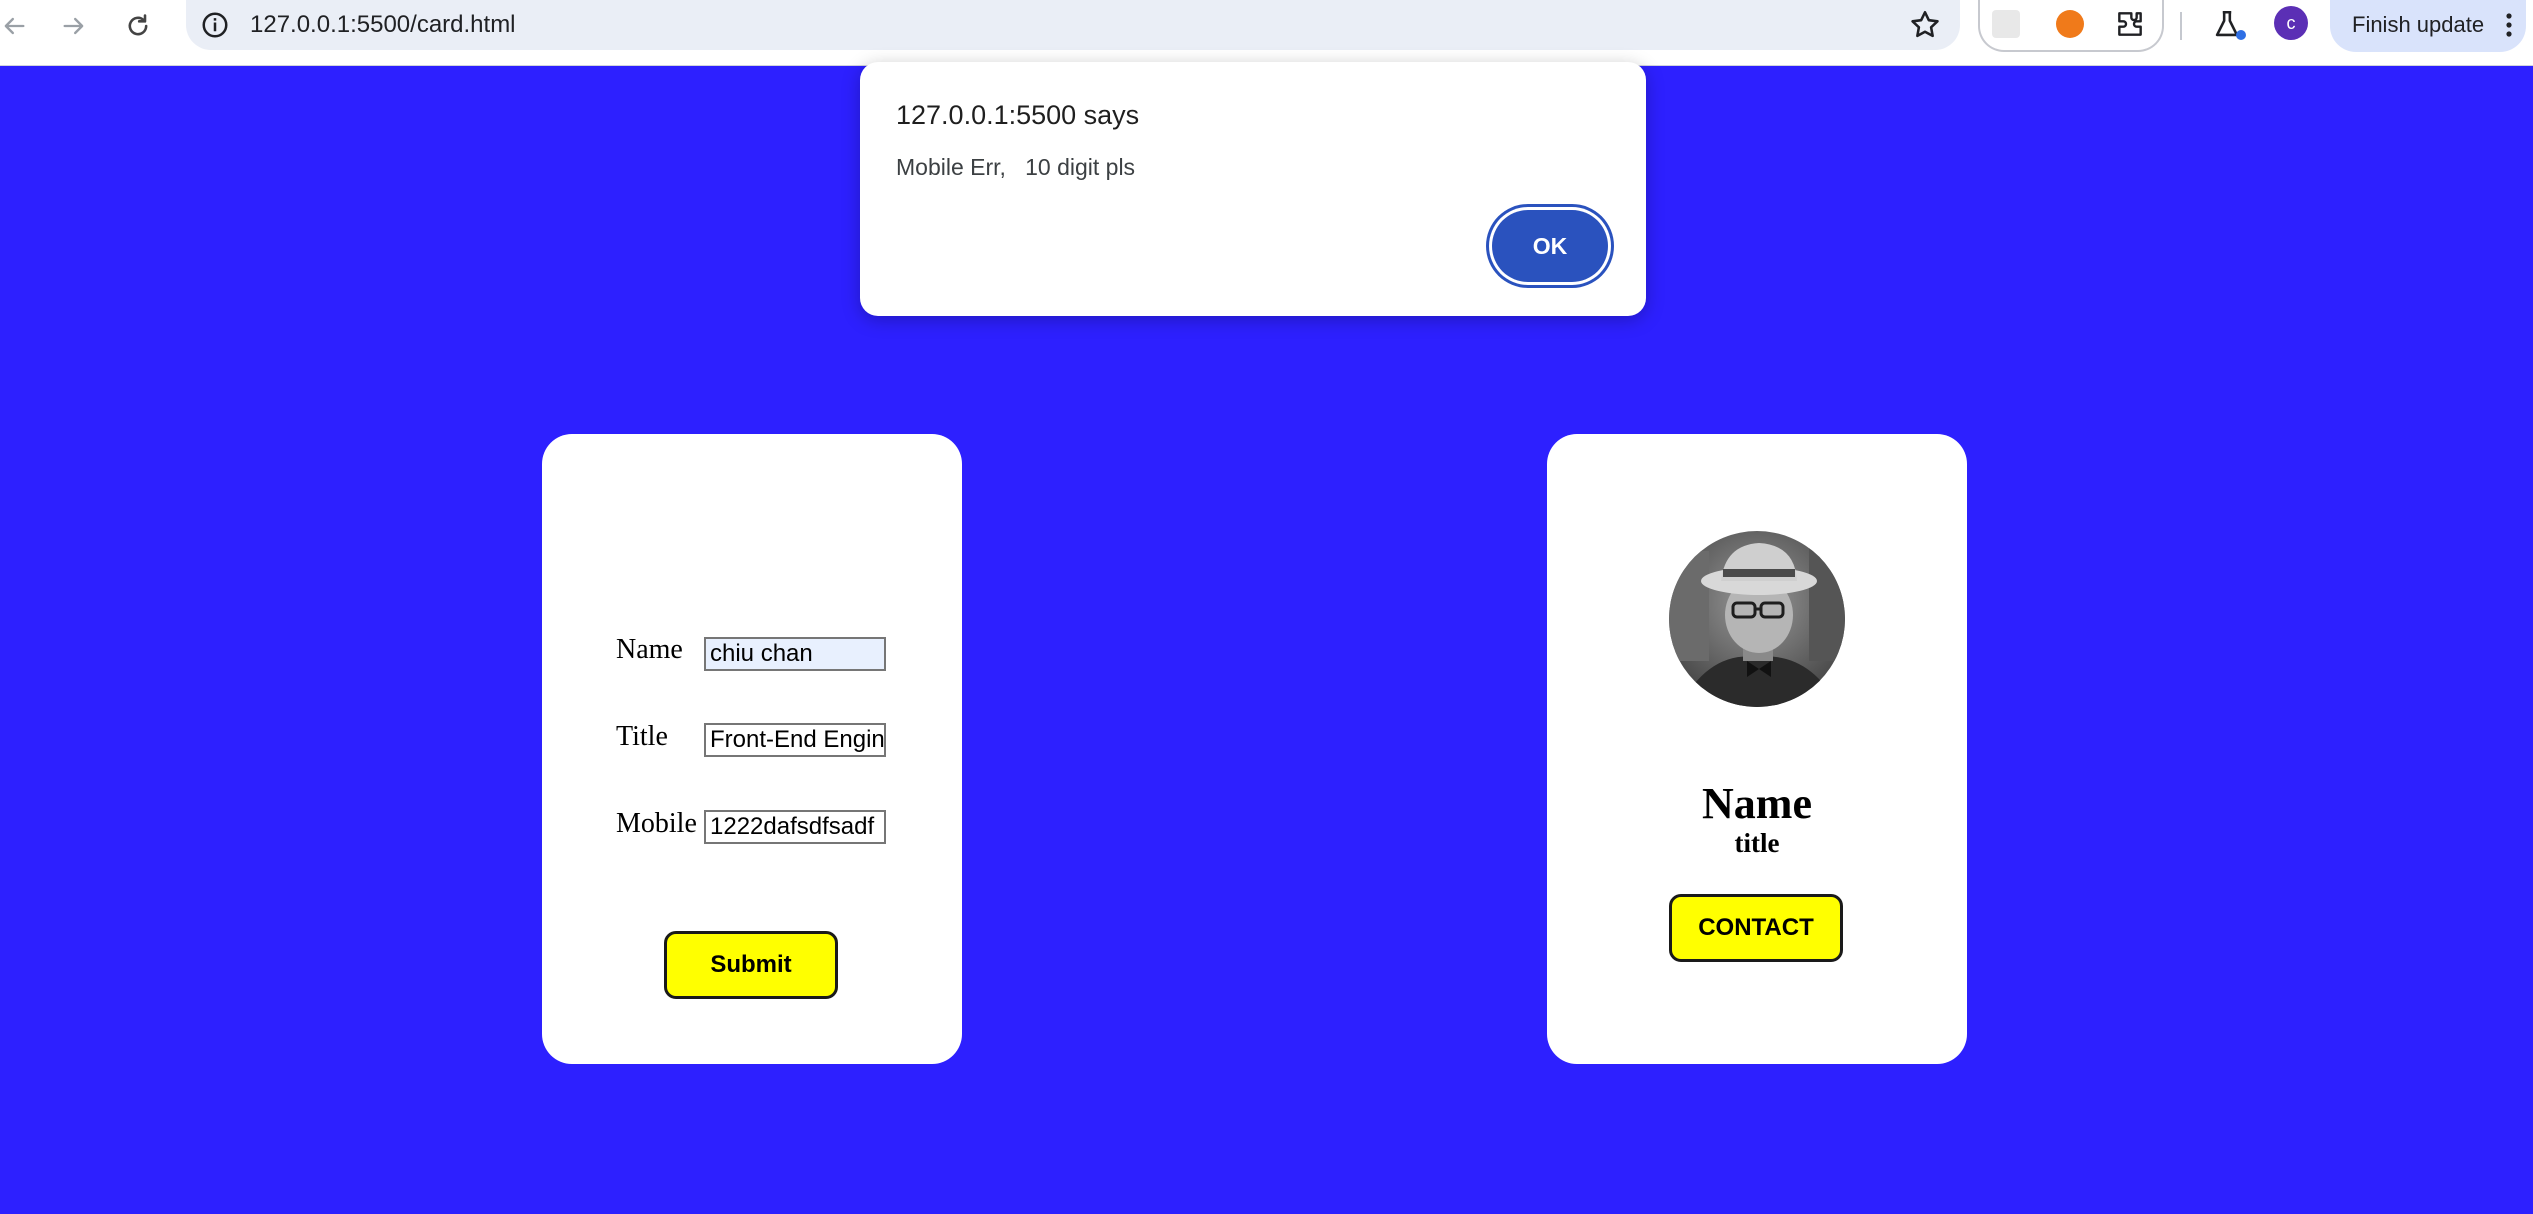 The width and height of the screenshot is (2533, 1214). I want to click on finish-update-button: Finish update, so click(2428, 26).